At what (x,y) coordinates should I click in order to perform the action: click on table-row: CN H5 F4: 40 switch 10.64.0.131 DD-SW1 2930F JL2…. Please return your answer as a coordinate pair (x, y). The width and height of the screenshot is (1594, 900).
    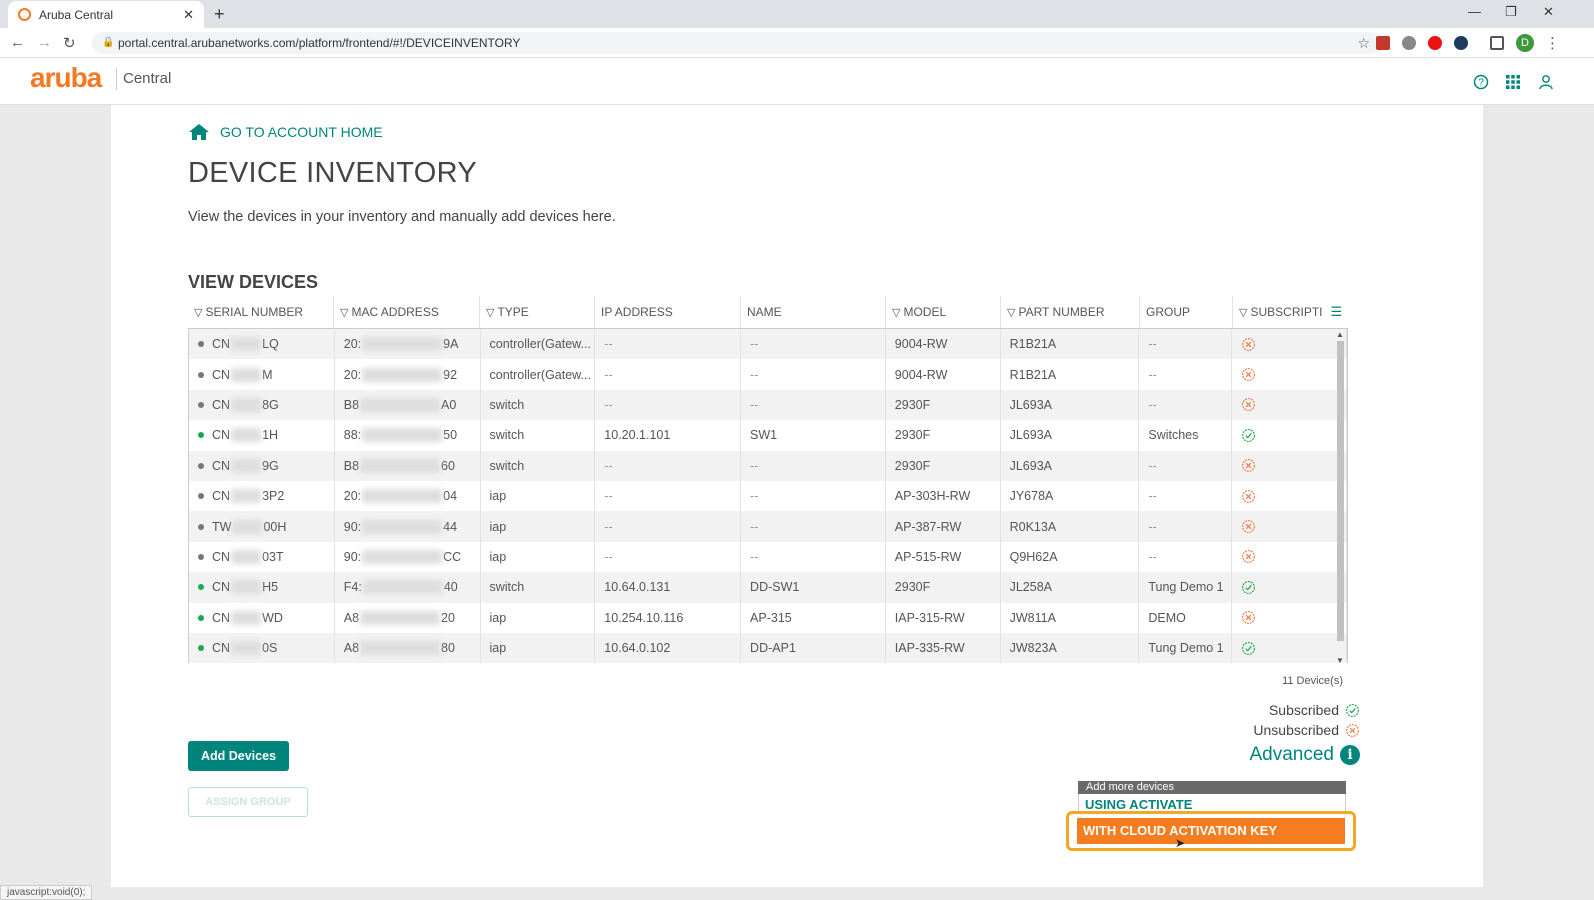
    Looking at the image, I should click on (768, 587).